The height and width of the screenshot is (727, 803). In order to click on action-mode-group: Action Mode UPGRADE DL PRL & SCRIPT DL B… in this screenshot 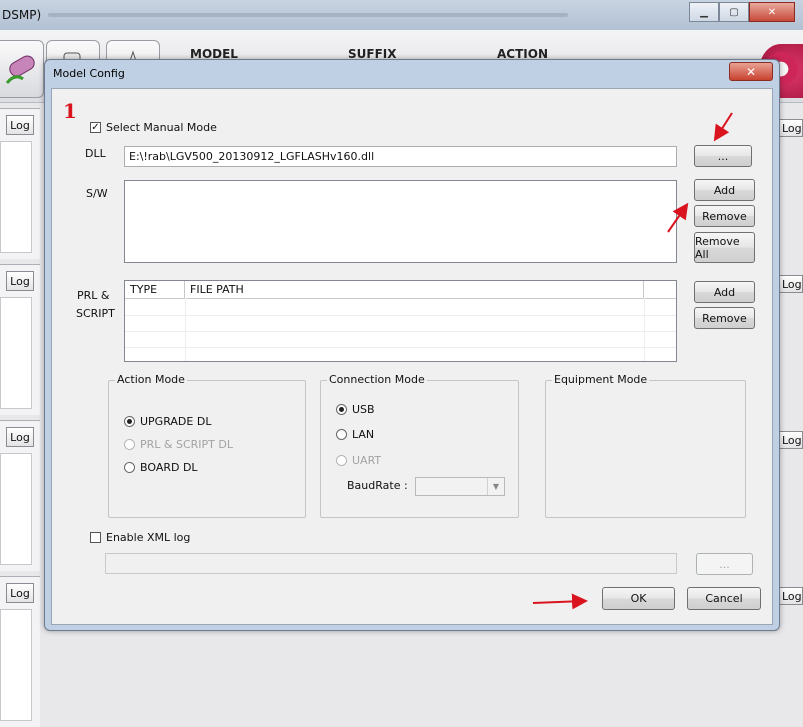, I will do `click(207, 445)`.